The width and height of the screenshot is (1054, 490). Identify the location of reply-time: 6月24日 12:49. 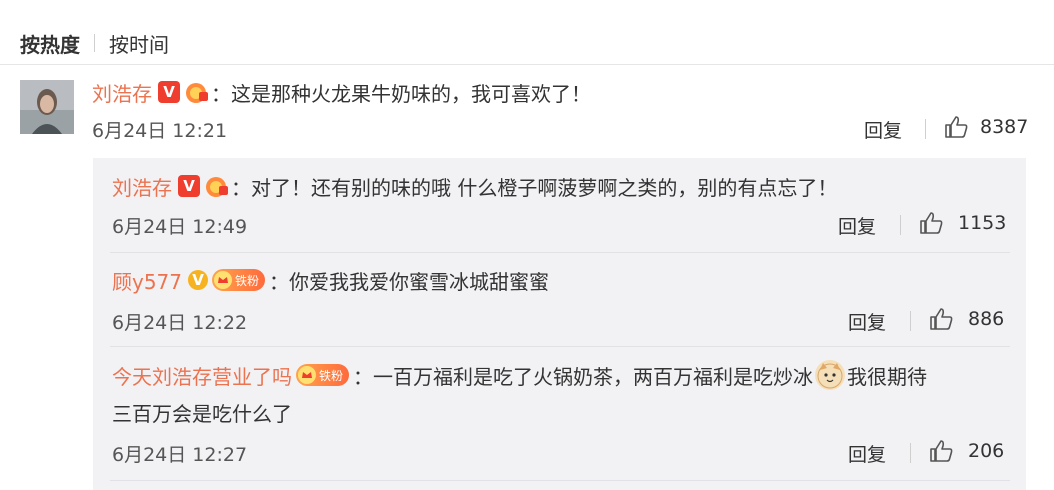
(180, 227).